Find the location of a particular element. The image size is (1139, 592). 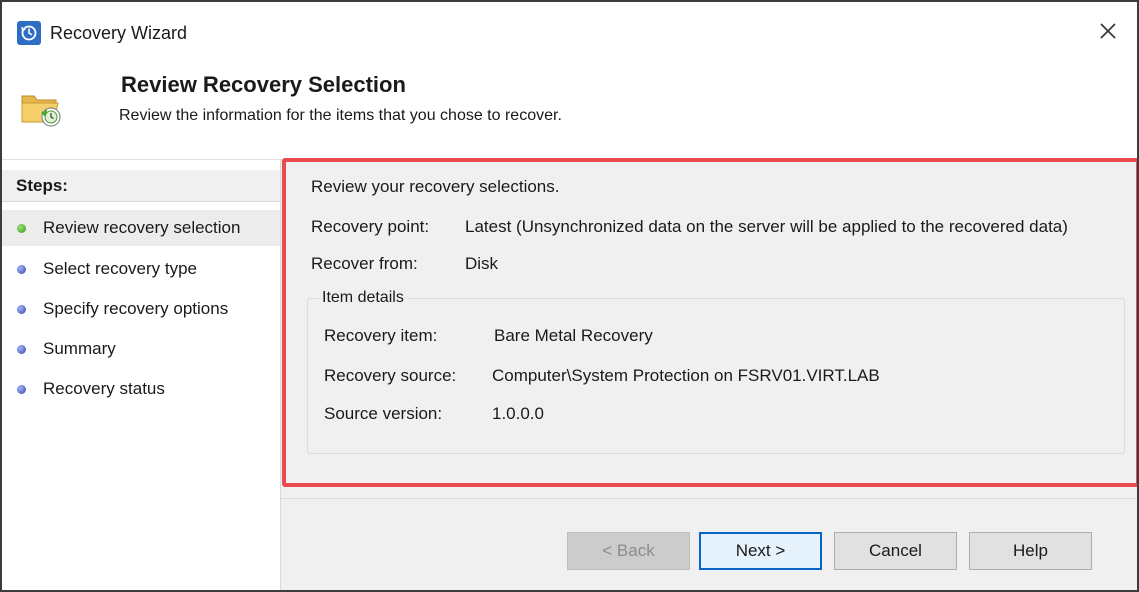

step-label: Select recovery type is located at coordinates (120, 268).